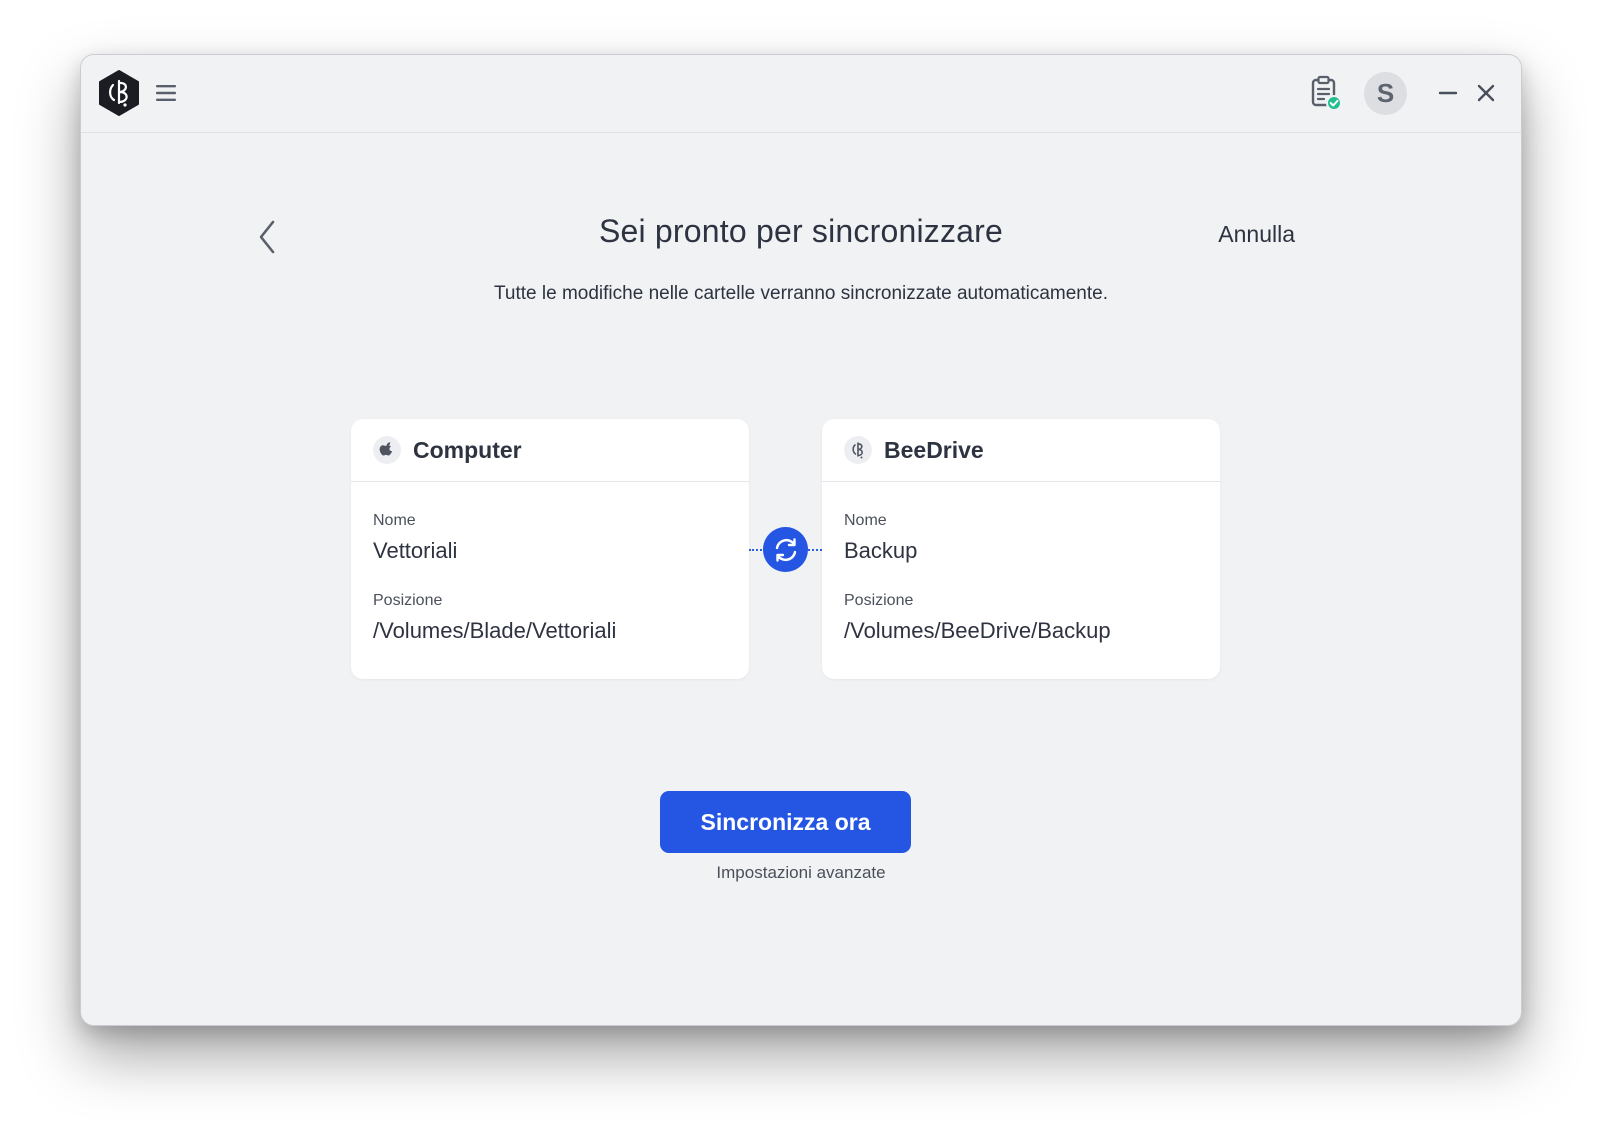  I want to click on source-card-title: Computer, so click(467, 449).